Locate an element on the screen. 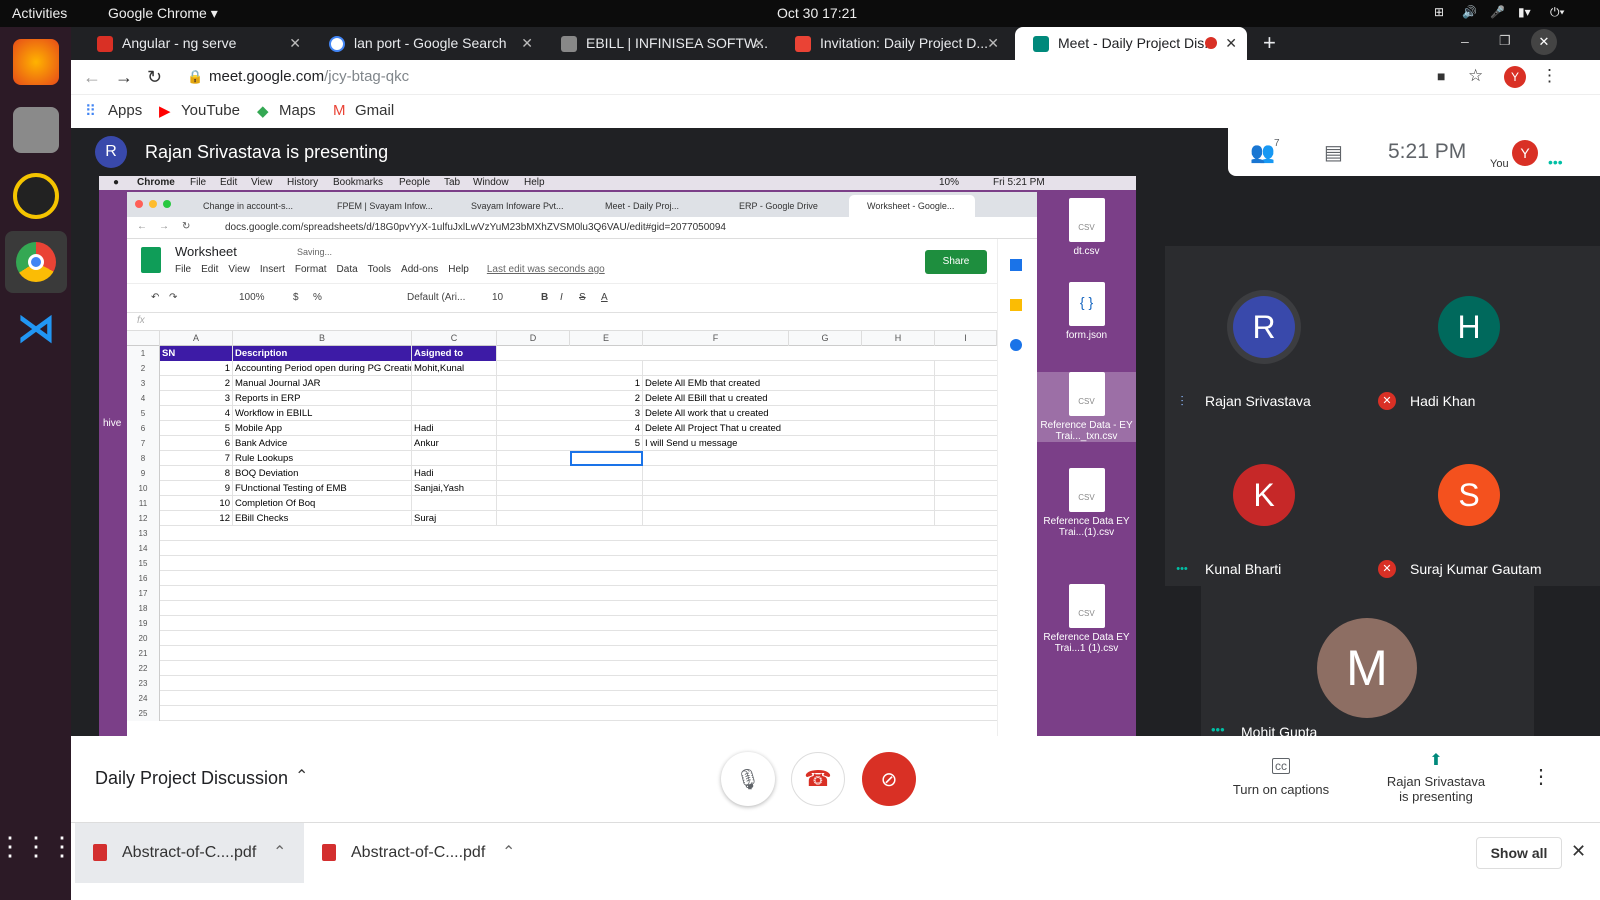 This screenshot has width=1600, height=900. speaking-icon: ⫶ is located at coordinates (1182, 401).